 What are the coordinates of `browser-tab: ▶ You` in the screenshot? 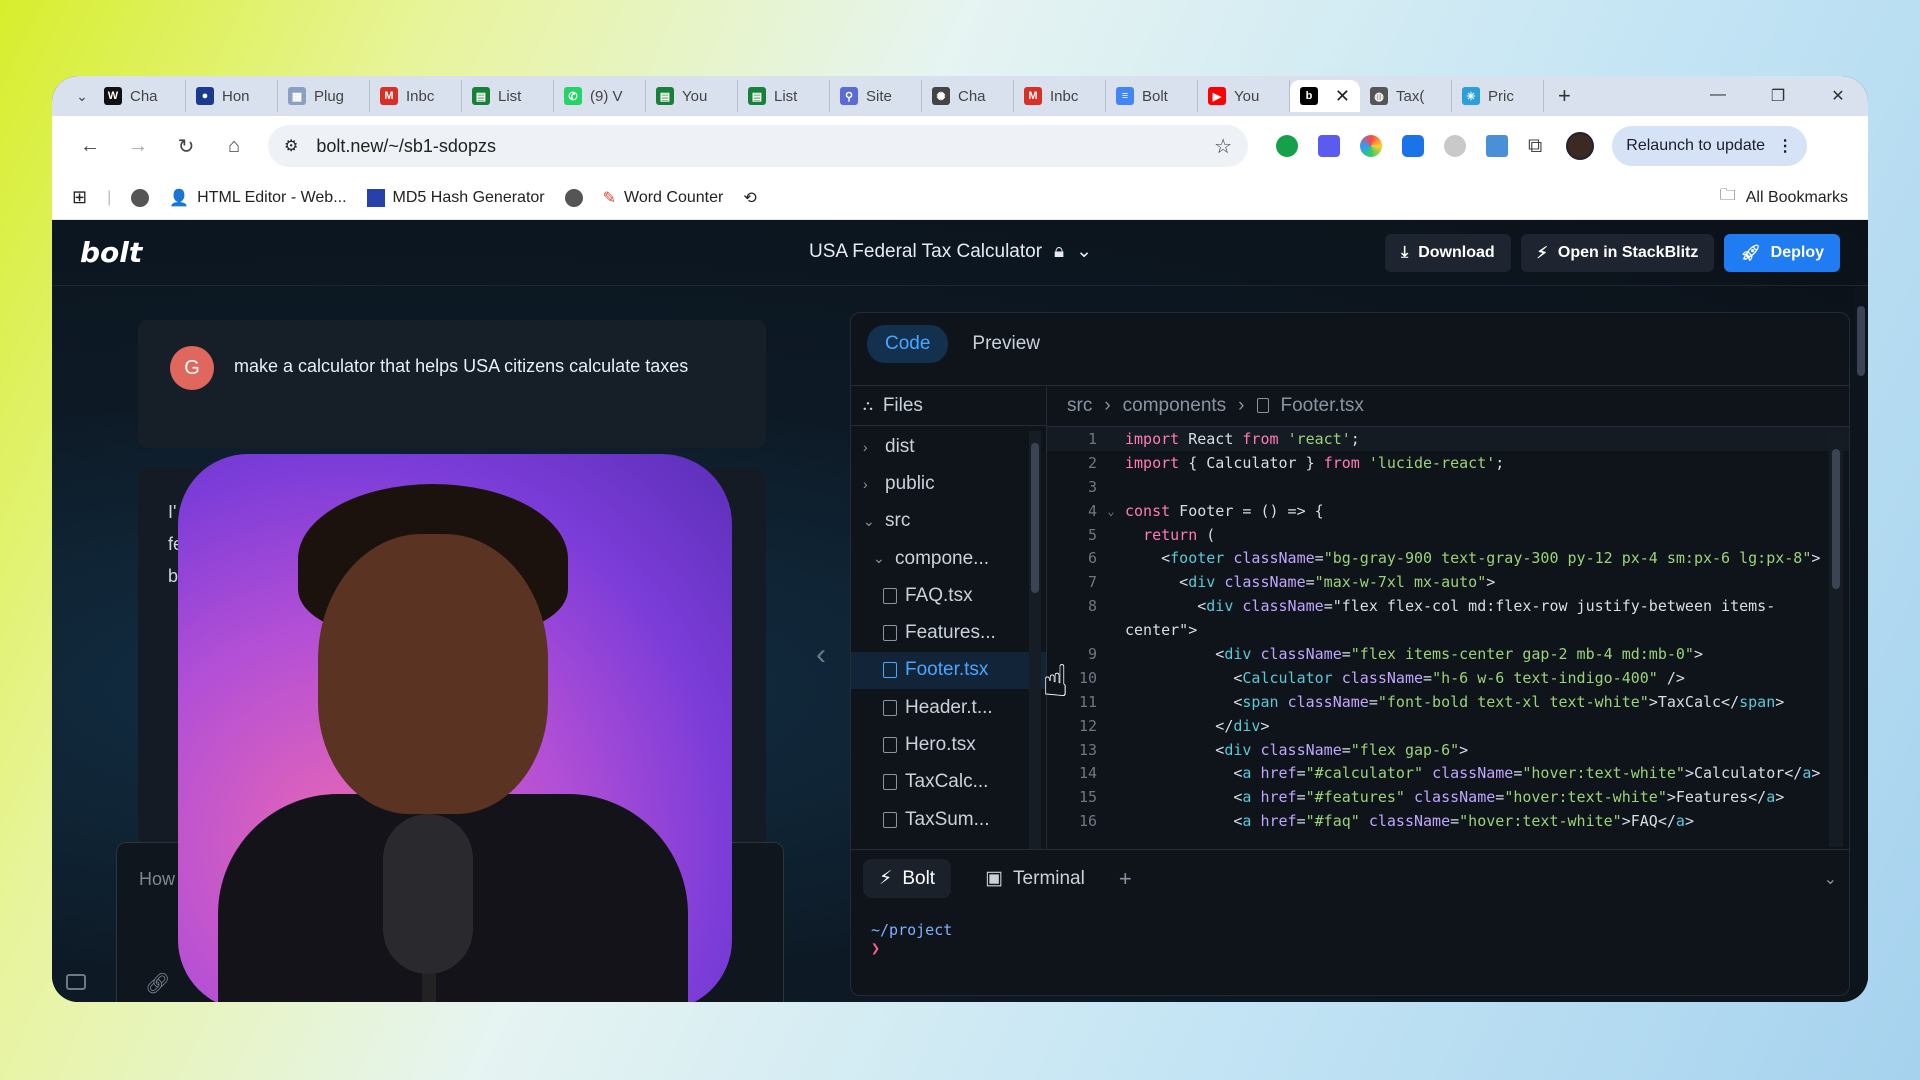 It's located at (1244, 96).